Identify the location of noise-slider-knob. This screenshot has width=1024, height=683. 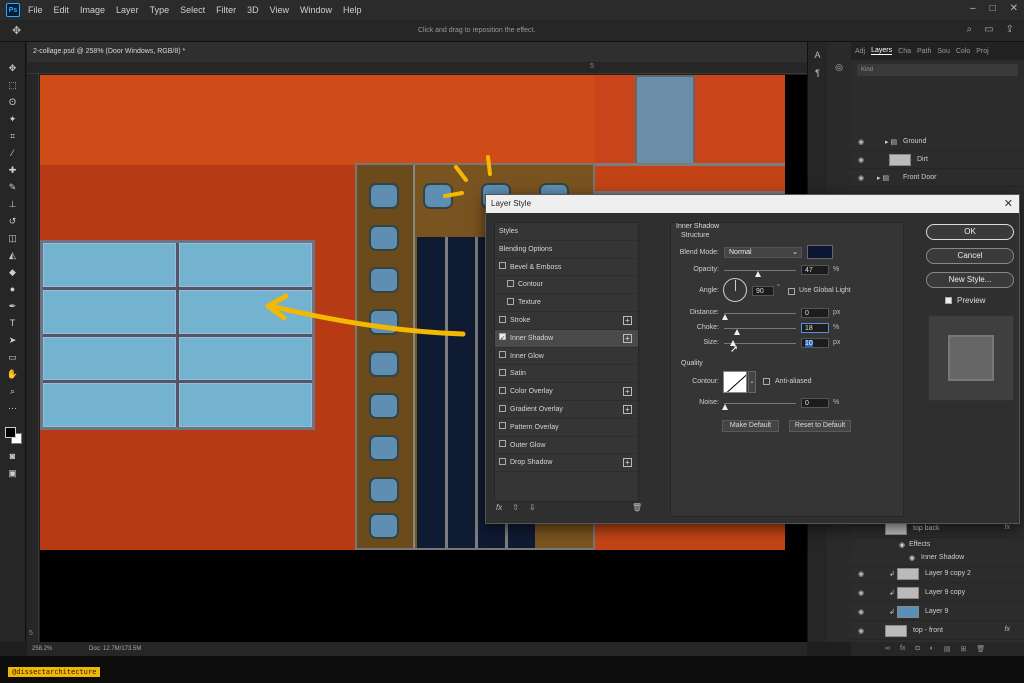
(725, 407).